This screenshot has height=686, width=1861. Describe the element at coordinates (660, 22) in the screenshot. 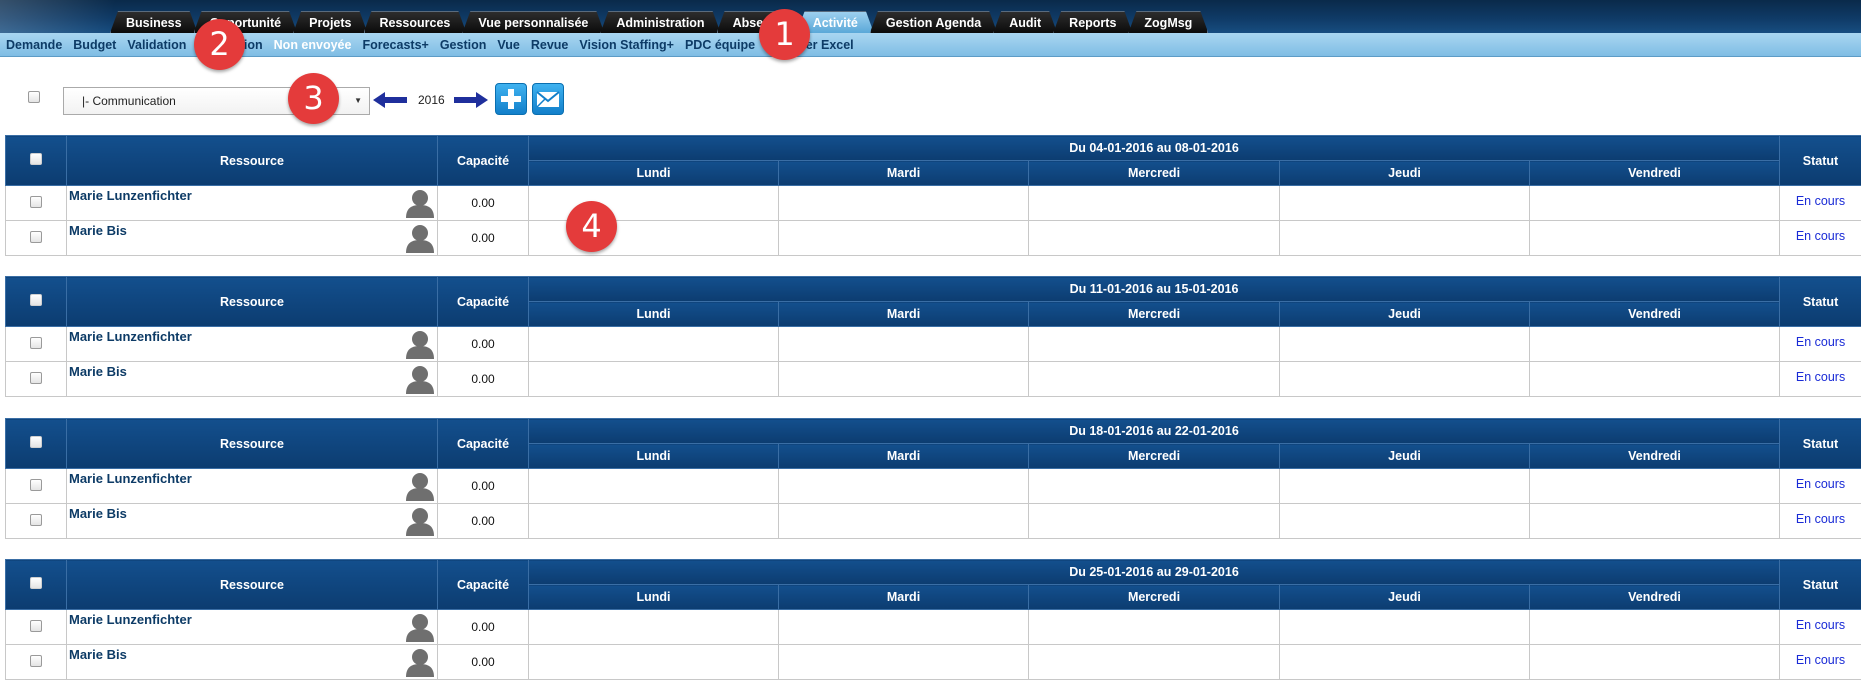

I see `tab-administration: Administration` at that location.